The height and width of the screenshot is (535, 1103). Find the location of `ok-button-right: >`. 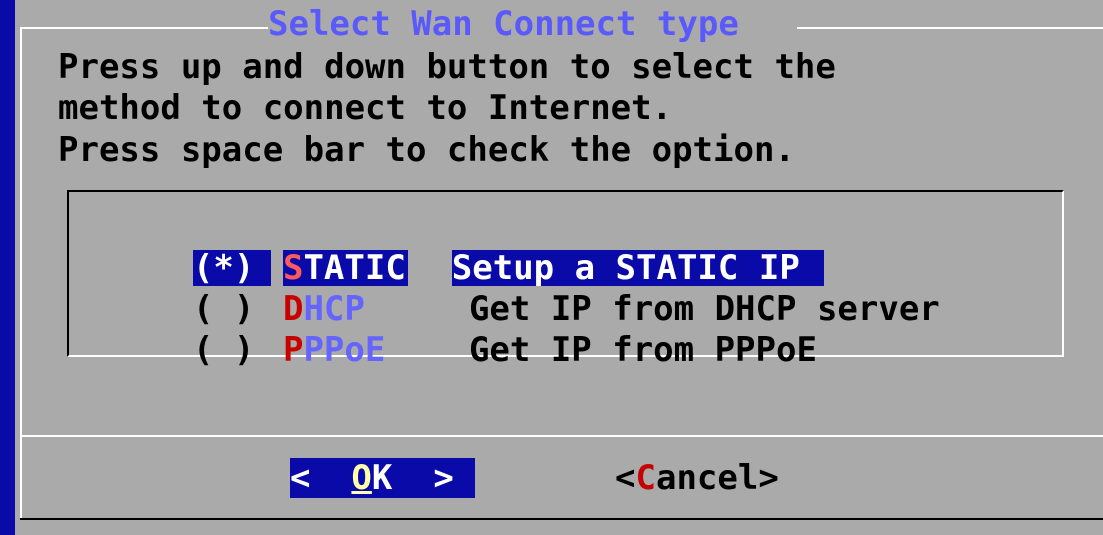

ok-button-right: > is located at coordinates (423, 478).